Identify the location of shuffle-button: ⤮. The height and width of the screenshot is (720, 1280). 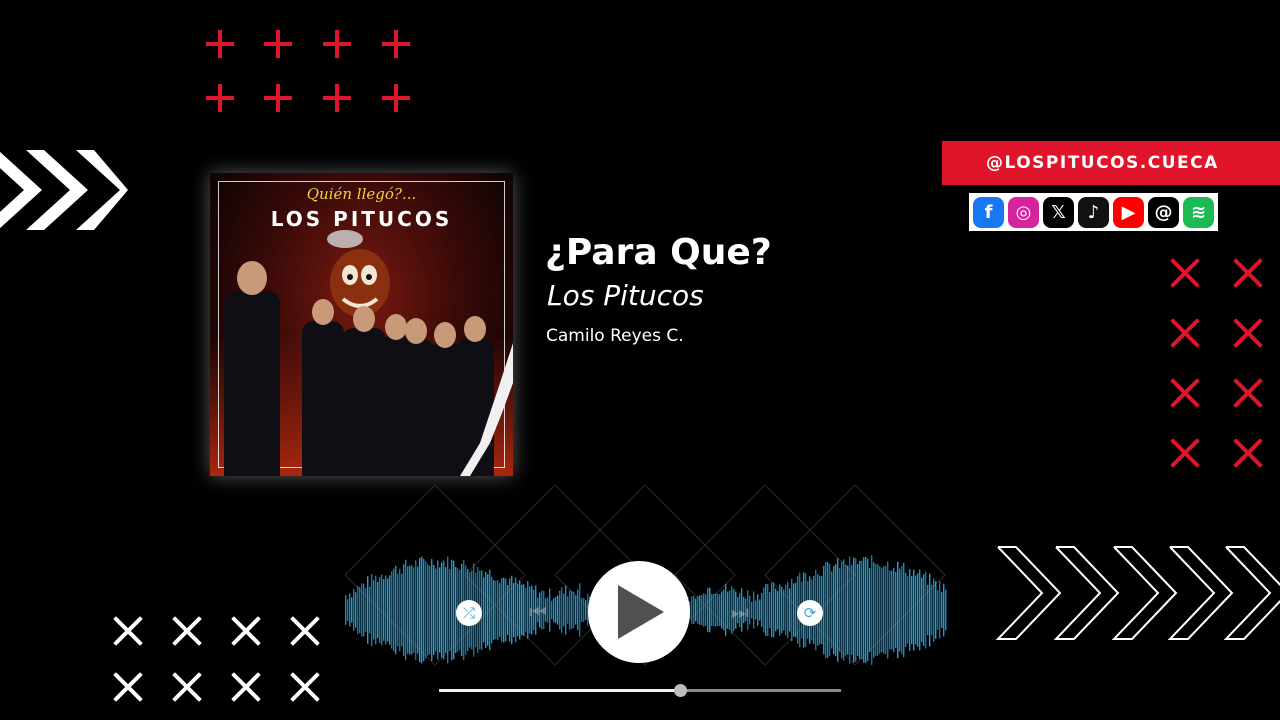
(469, 613).